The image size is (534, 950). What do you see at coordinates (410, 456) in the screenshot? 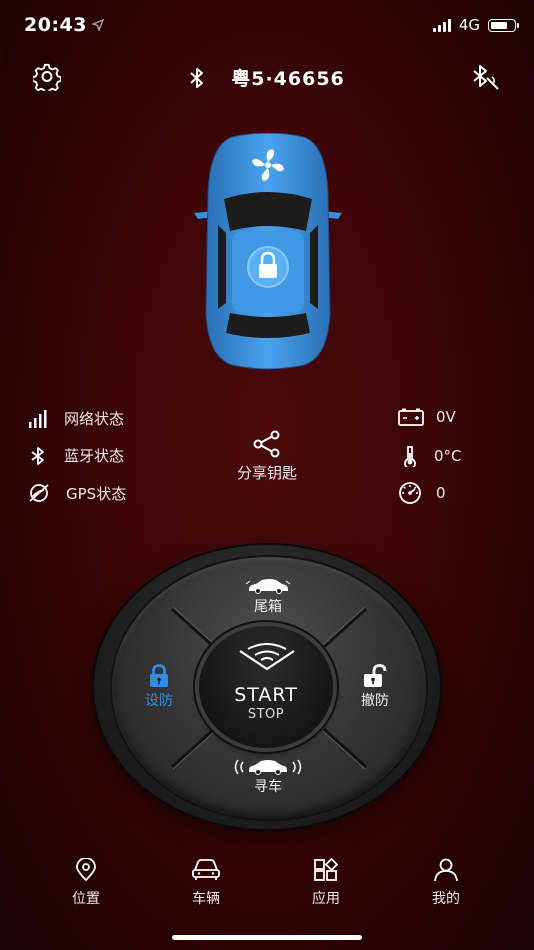
I see `thermometer-icon` at bounding box center [410, 456].